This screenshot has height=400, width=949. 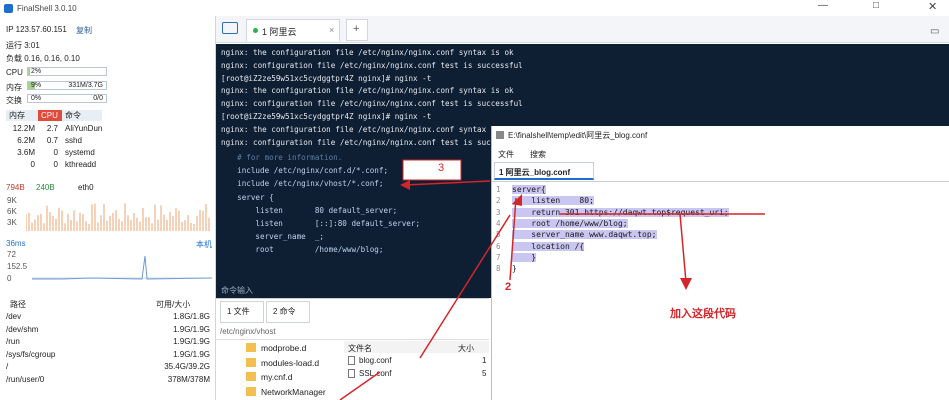 What do you see at coordinates (441, 168) in the screenshot?
I see `annotation-3: 3` at bounding box center [441, 168].